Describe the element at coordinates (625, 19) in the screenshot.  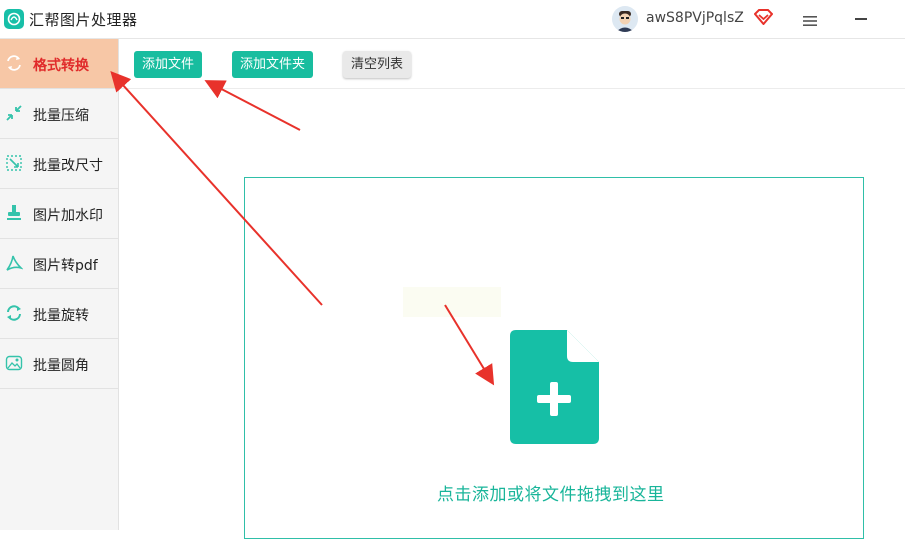
I see `user-avatar` at that location.